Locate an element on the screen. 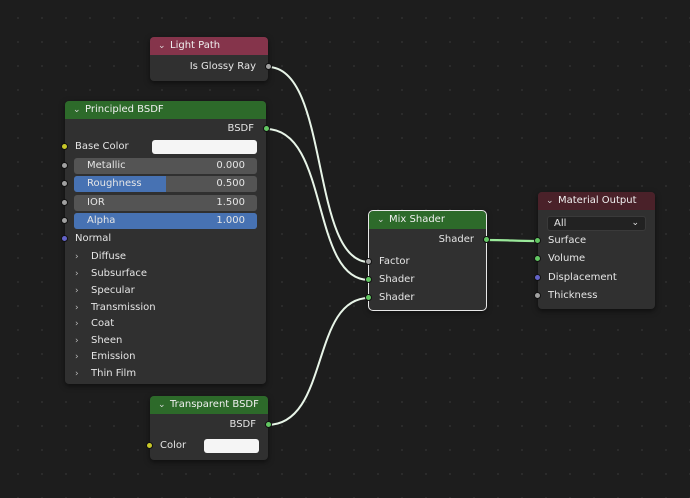 This screenshot has height=498, width=690. socket-label: Displacement is located at coordinates (582, 277).